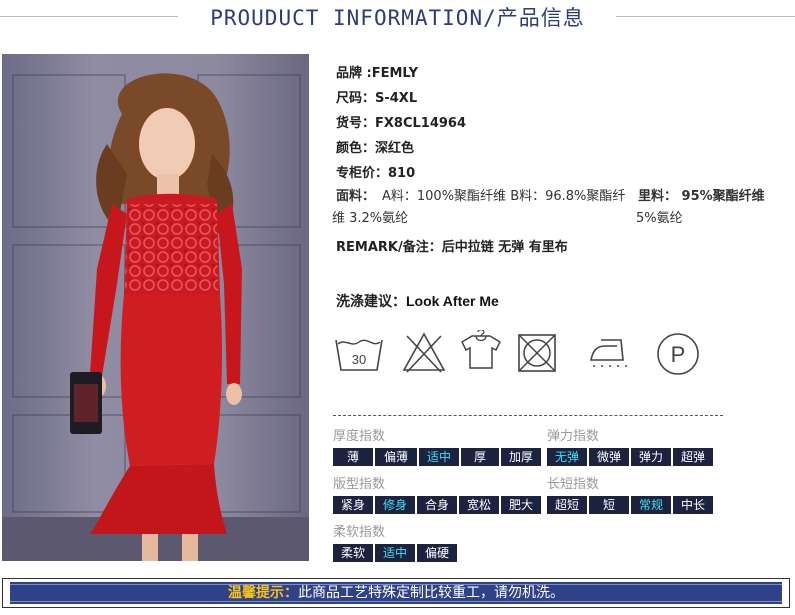  What do you see at coordinates (481, 349) in the screenshot?
I see `hang-dry-icon` at bounding box center [481, 349].